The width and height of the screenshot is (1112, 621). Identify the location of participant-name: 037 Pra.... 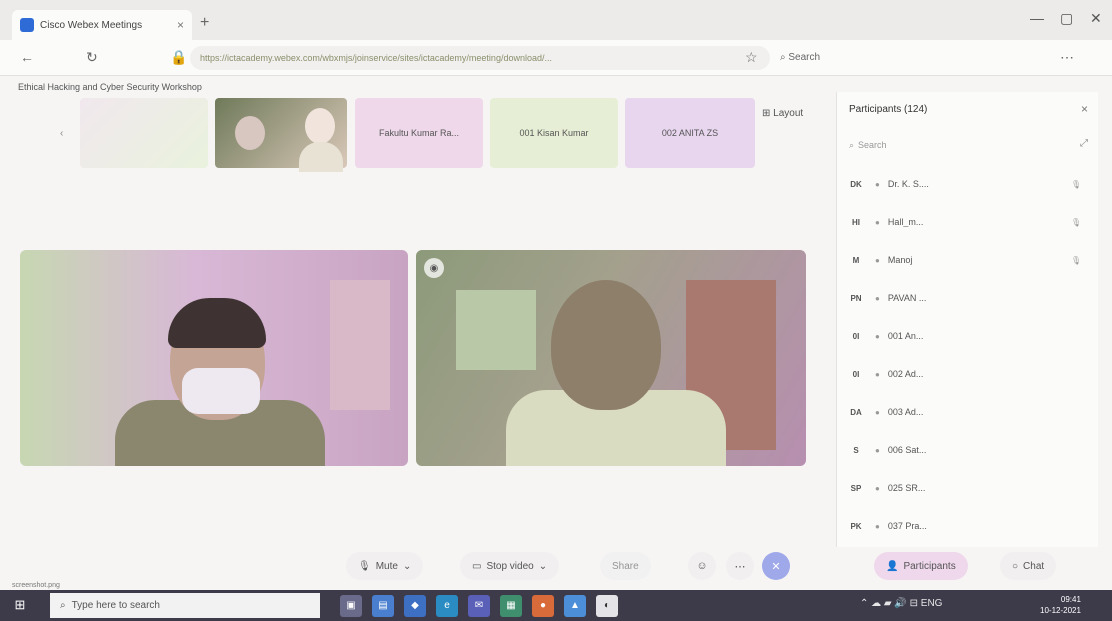
(907, 526).